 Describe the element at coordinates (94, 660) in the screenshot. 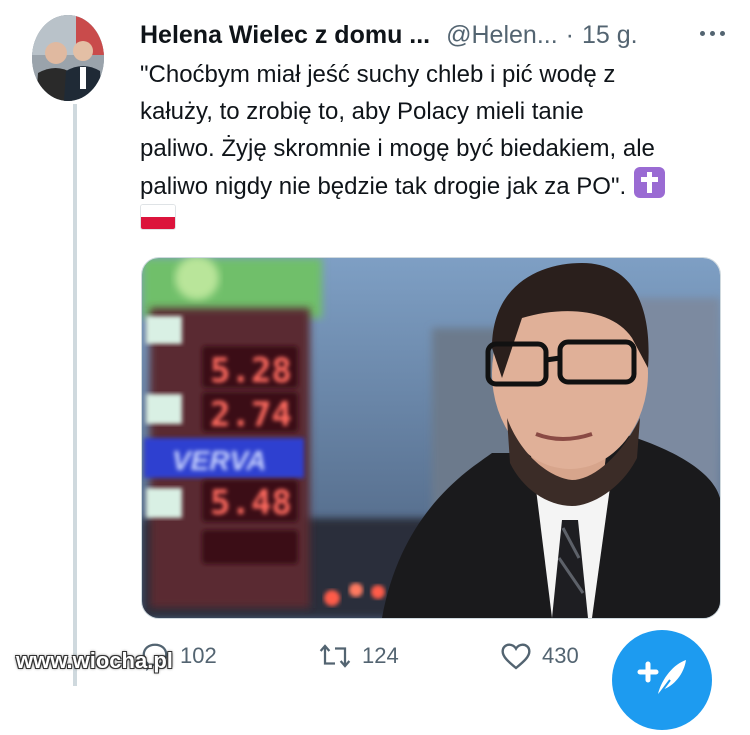

I see `watermark: www.wiocha.pl` at that location.